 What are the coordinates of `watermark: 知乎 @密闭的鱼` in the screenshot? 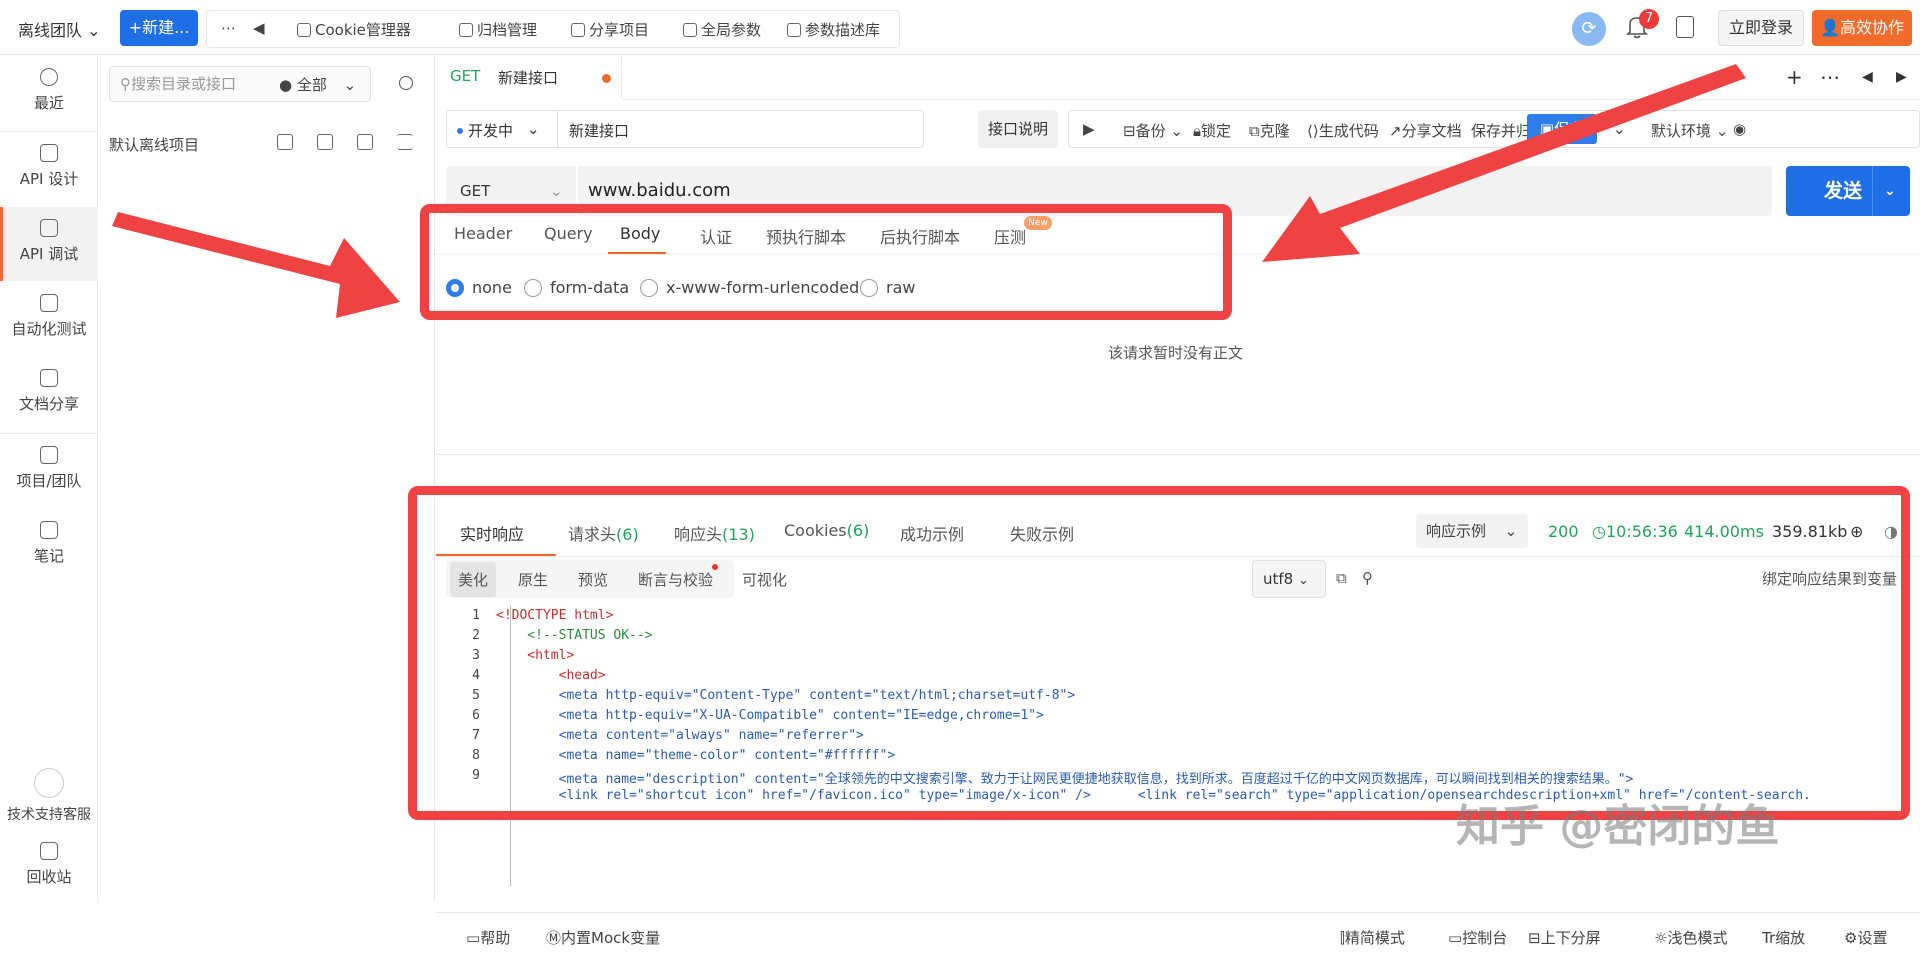 It's located at (1618, 826).